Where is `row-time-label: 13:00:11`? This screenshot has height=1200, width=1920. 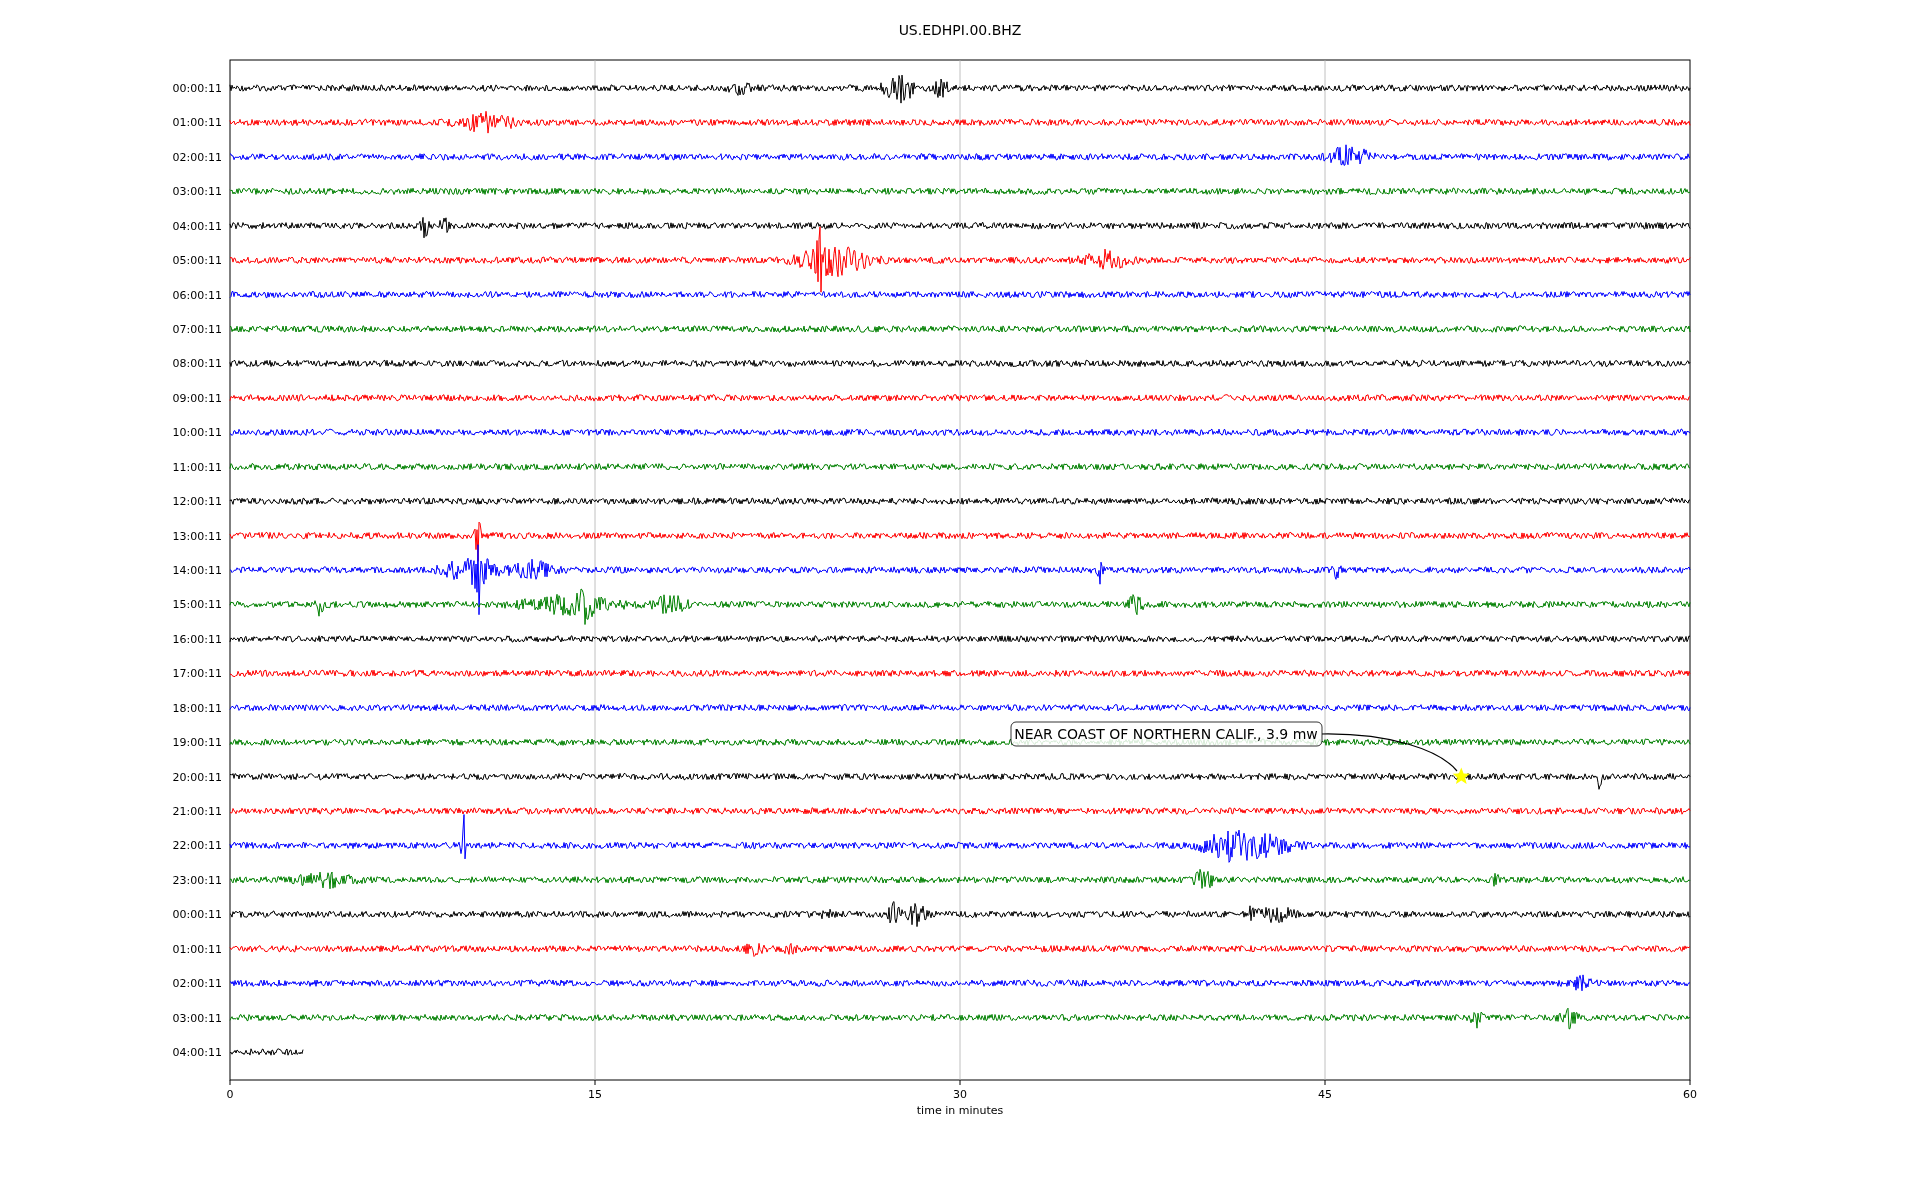
row-time-label: 13:00:11 is located at coordinates (197, 536).